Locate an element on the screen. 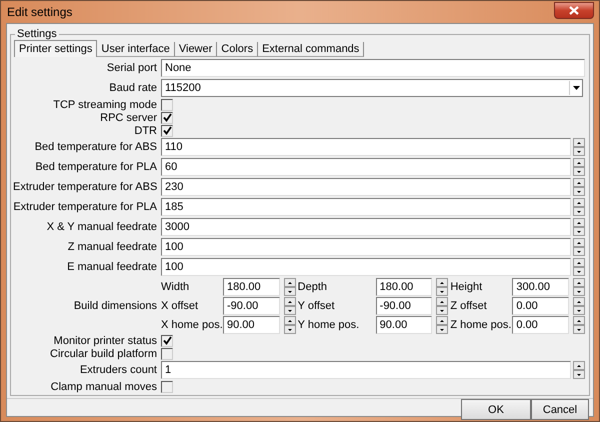  field-label: X offset is located at coordinates (180, 306).